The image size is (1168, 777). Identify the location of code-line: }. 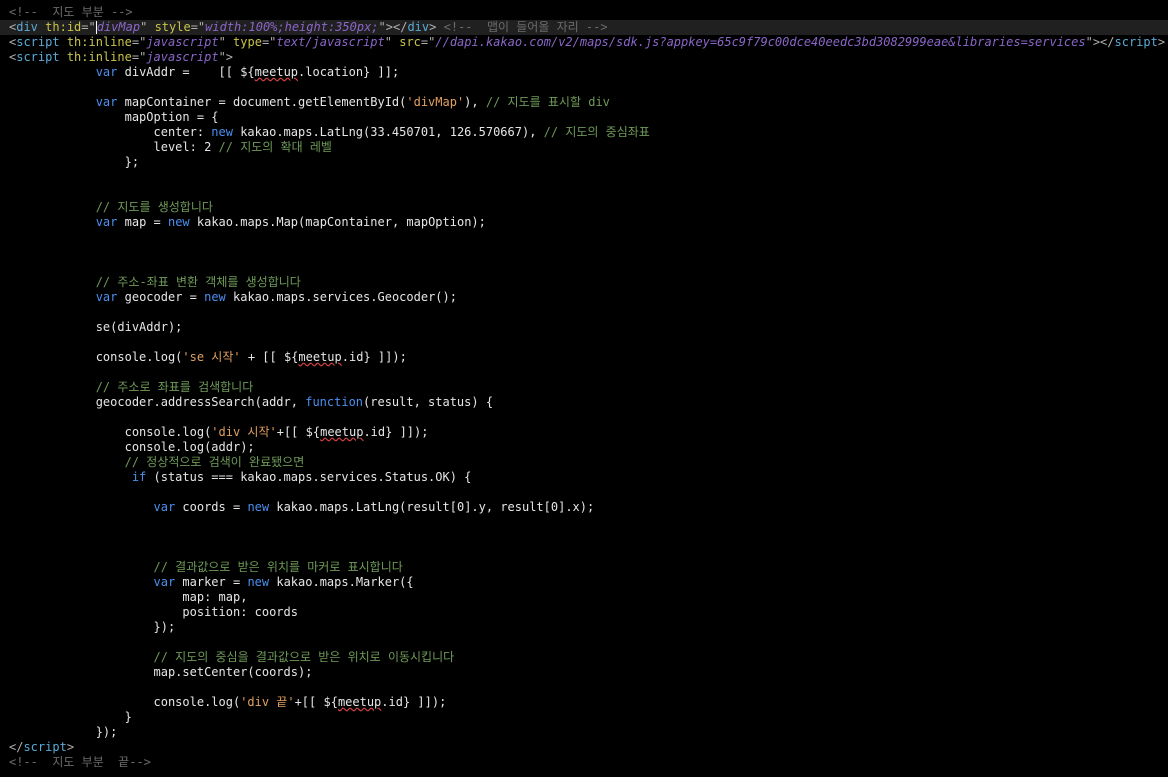
(584, 717).